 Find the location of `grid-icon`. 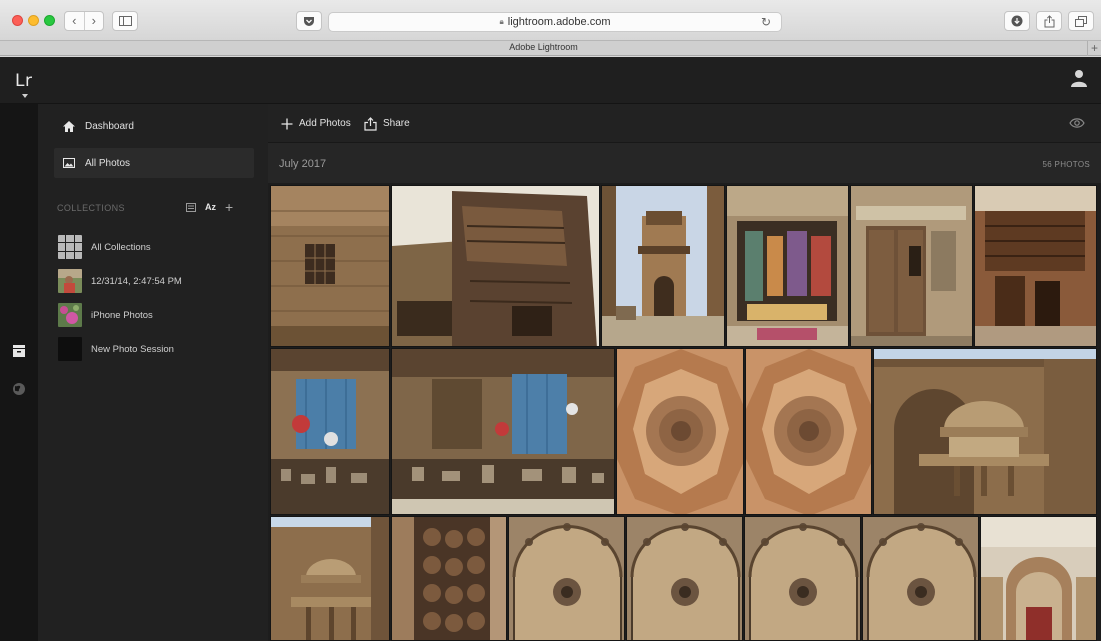

grid-icon is located at coordinates (70, 247).